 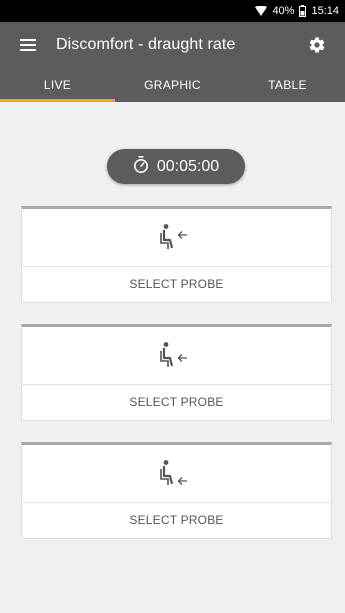 I want to click on probe-card-2: SELECT PROBE, so click(x=176, y=372).